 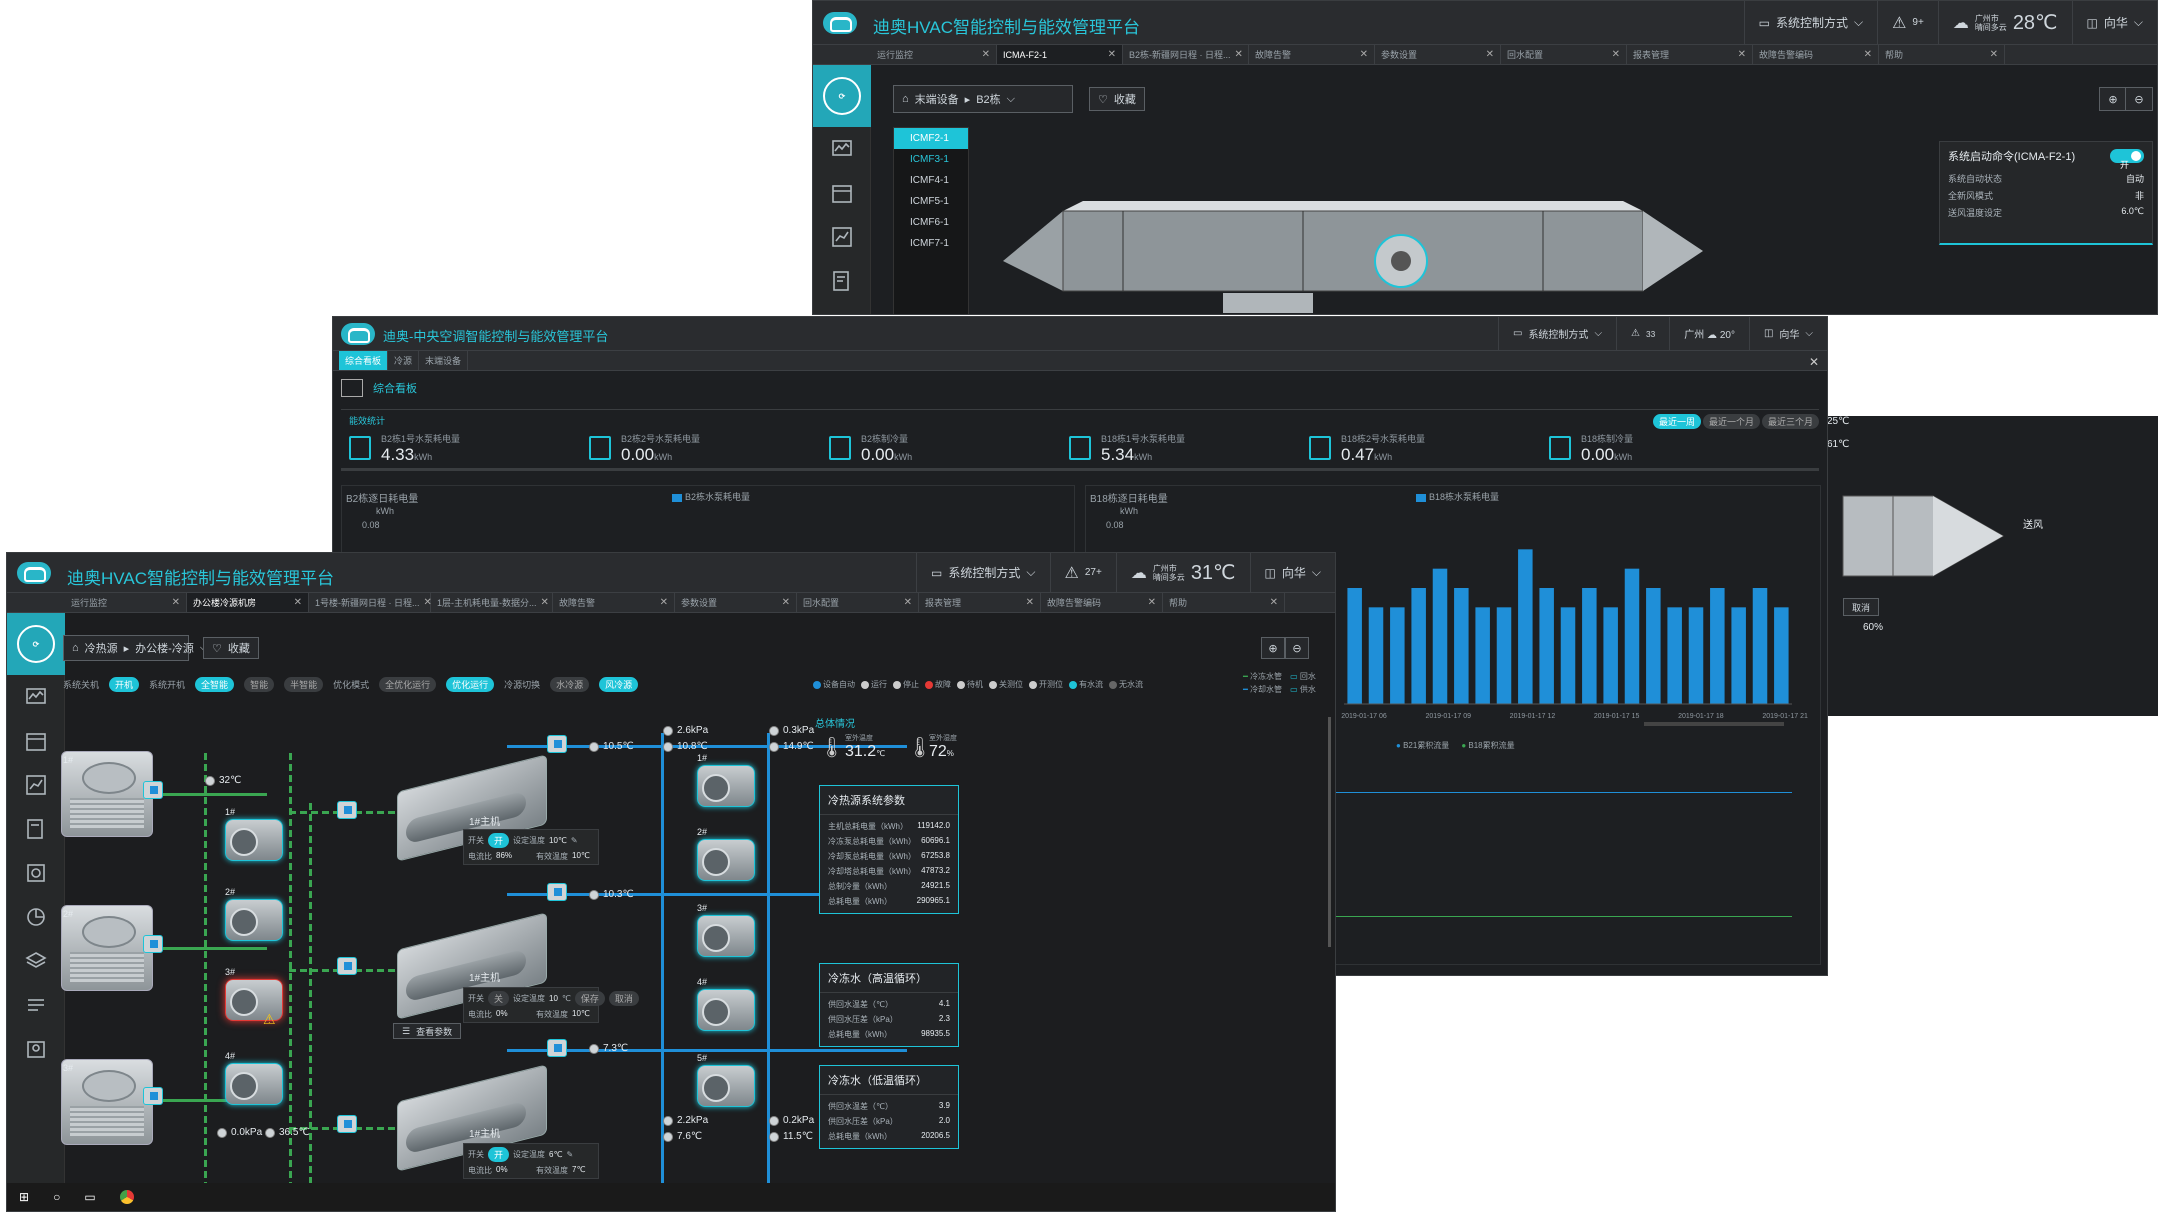 What do you see at coordinates (259, 684) in the screenshot?
I see `mode-smart: 智能` at bounding box center [259, 684].